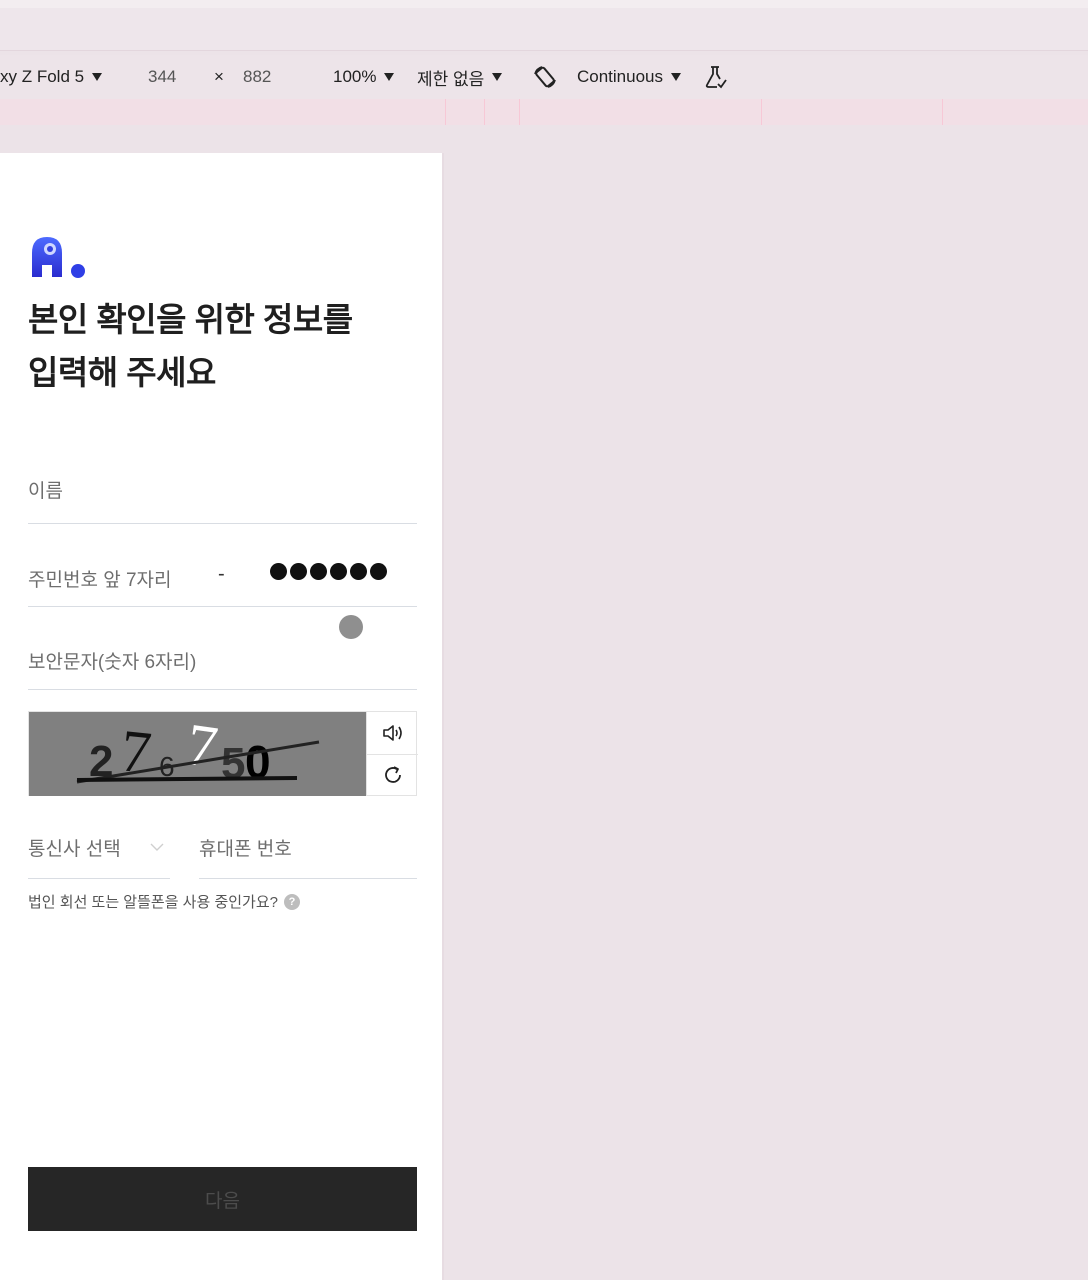 The image size is (1088, 1280). Describe the element at coordinates (190, 319) in the screenshot. I see `title-line-1: 본인 확인을 위한 정보를` at that location.